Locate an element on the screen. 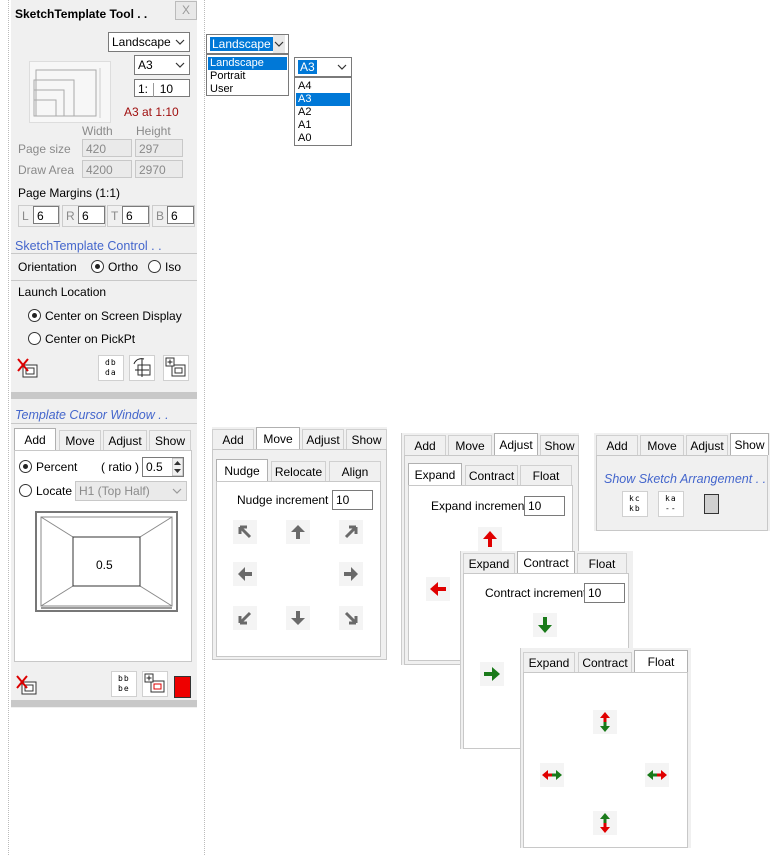 The width and height of the screenshot is (774, 855). nudge-left-button is located at coordinates (245, 574).